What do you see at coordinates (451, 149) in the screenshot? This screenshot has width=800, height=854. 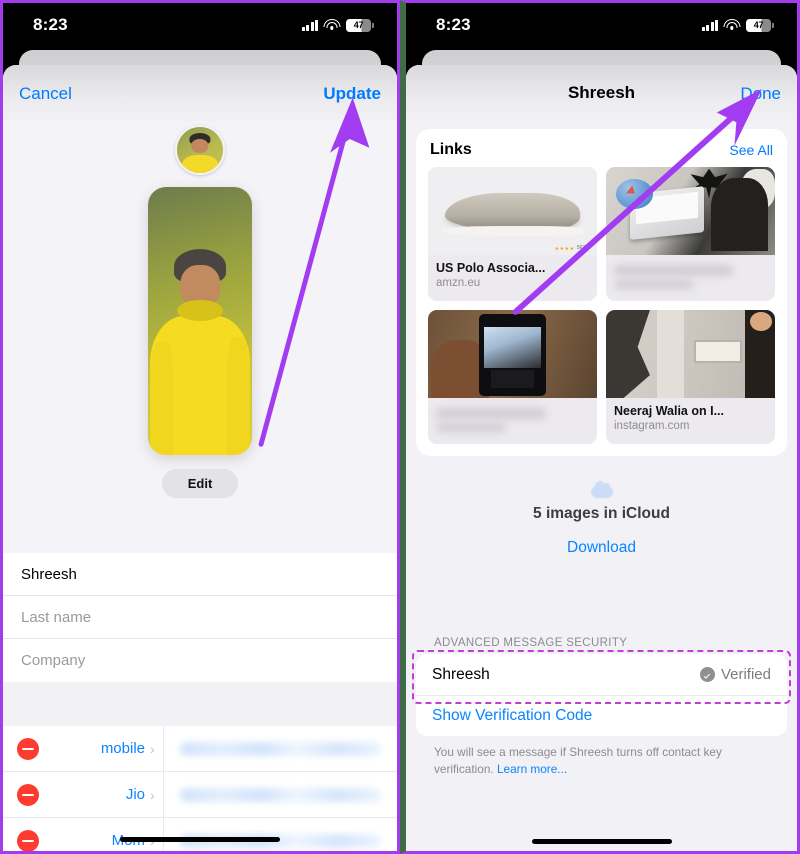 I see `links-title: Links` at bounding box center [451, 149].